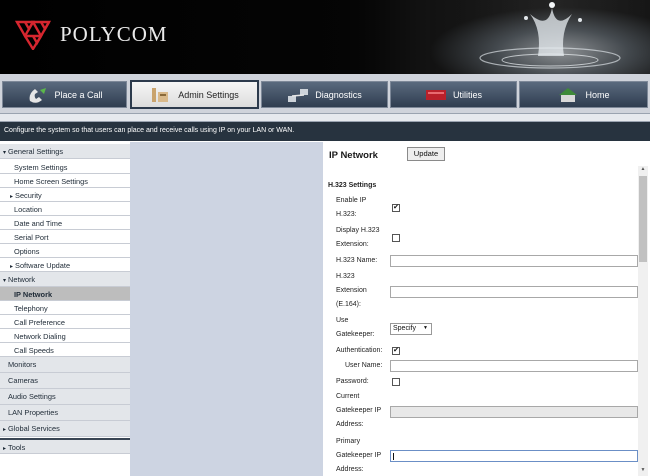 This screenshot has width=650, height=476. What do you see at coordinates (43, 265) in the screenshot?
I see `sidebar-item-label: Software Update` at bounding box center [43, 265].